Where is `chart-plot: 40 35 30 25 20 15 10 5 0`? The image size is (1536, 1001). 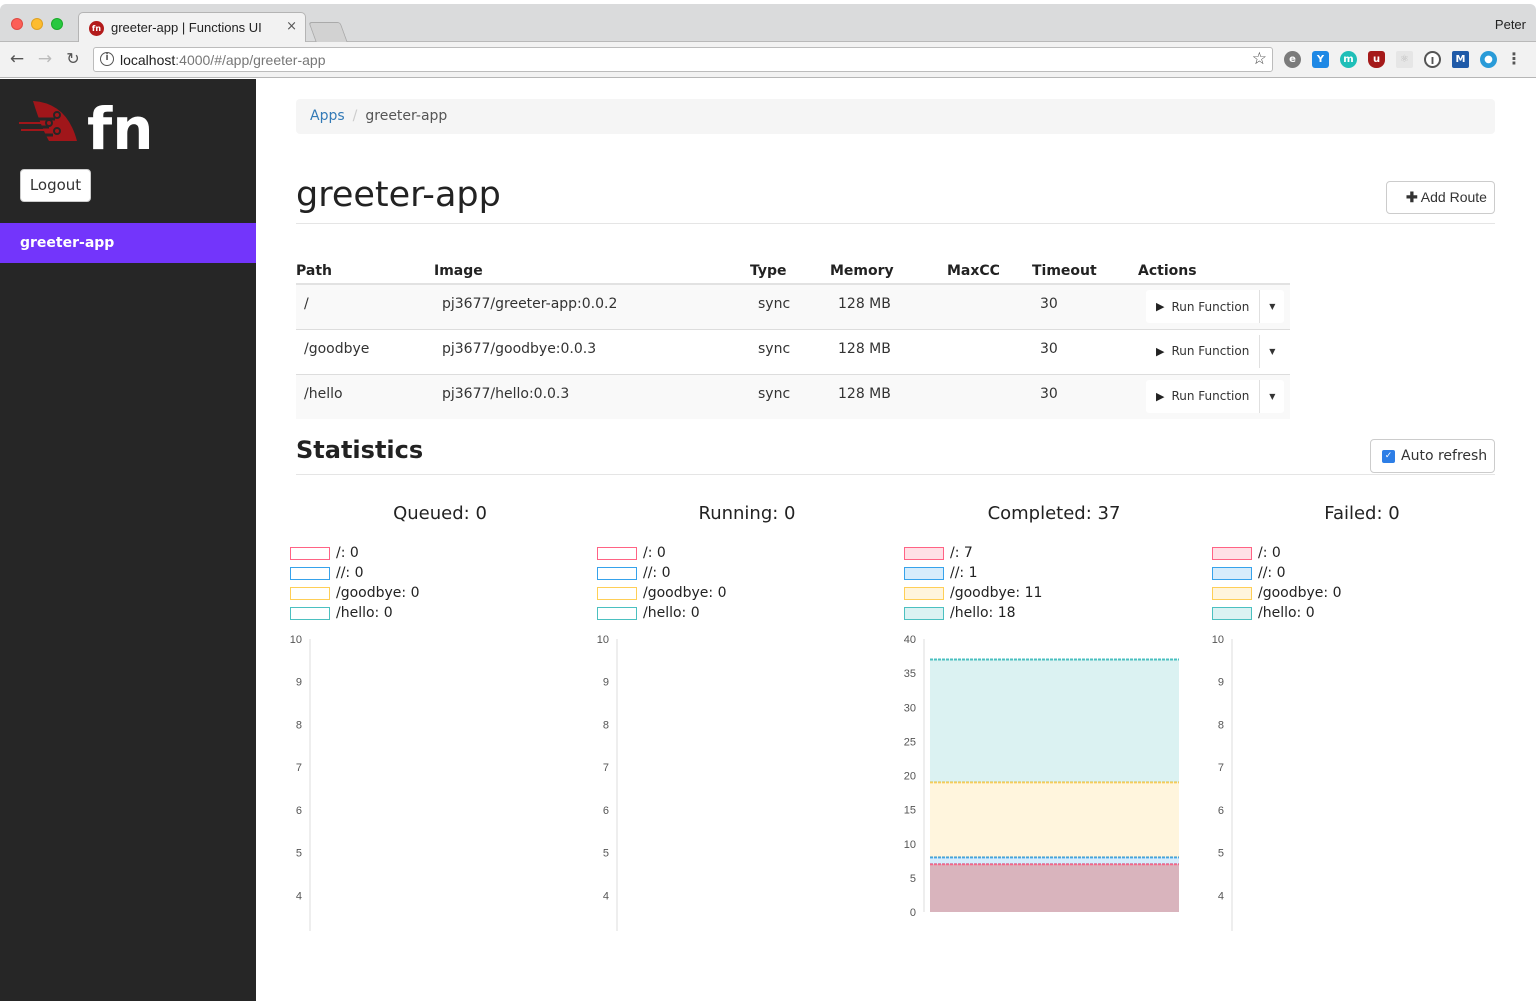
chart-plot: 40 35 30 25 20 15 10 5 0 is located at coordinates (1041, 776).